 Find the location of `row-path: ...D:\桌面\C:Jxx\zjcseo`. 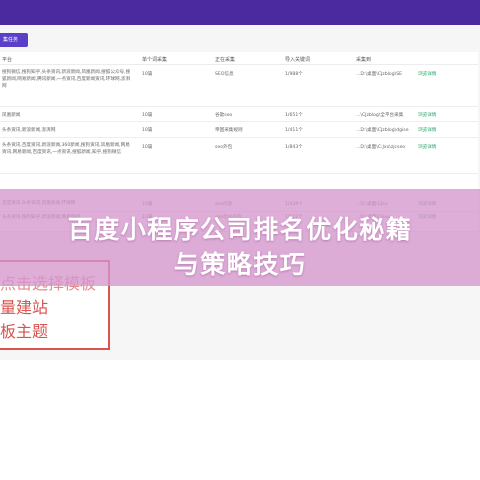

row-path: ...D:\桌面\C:Jxx\zjcseo is located at coordinates (381, 147).